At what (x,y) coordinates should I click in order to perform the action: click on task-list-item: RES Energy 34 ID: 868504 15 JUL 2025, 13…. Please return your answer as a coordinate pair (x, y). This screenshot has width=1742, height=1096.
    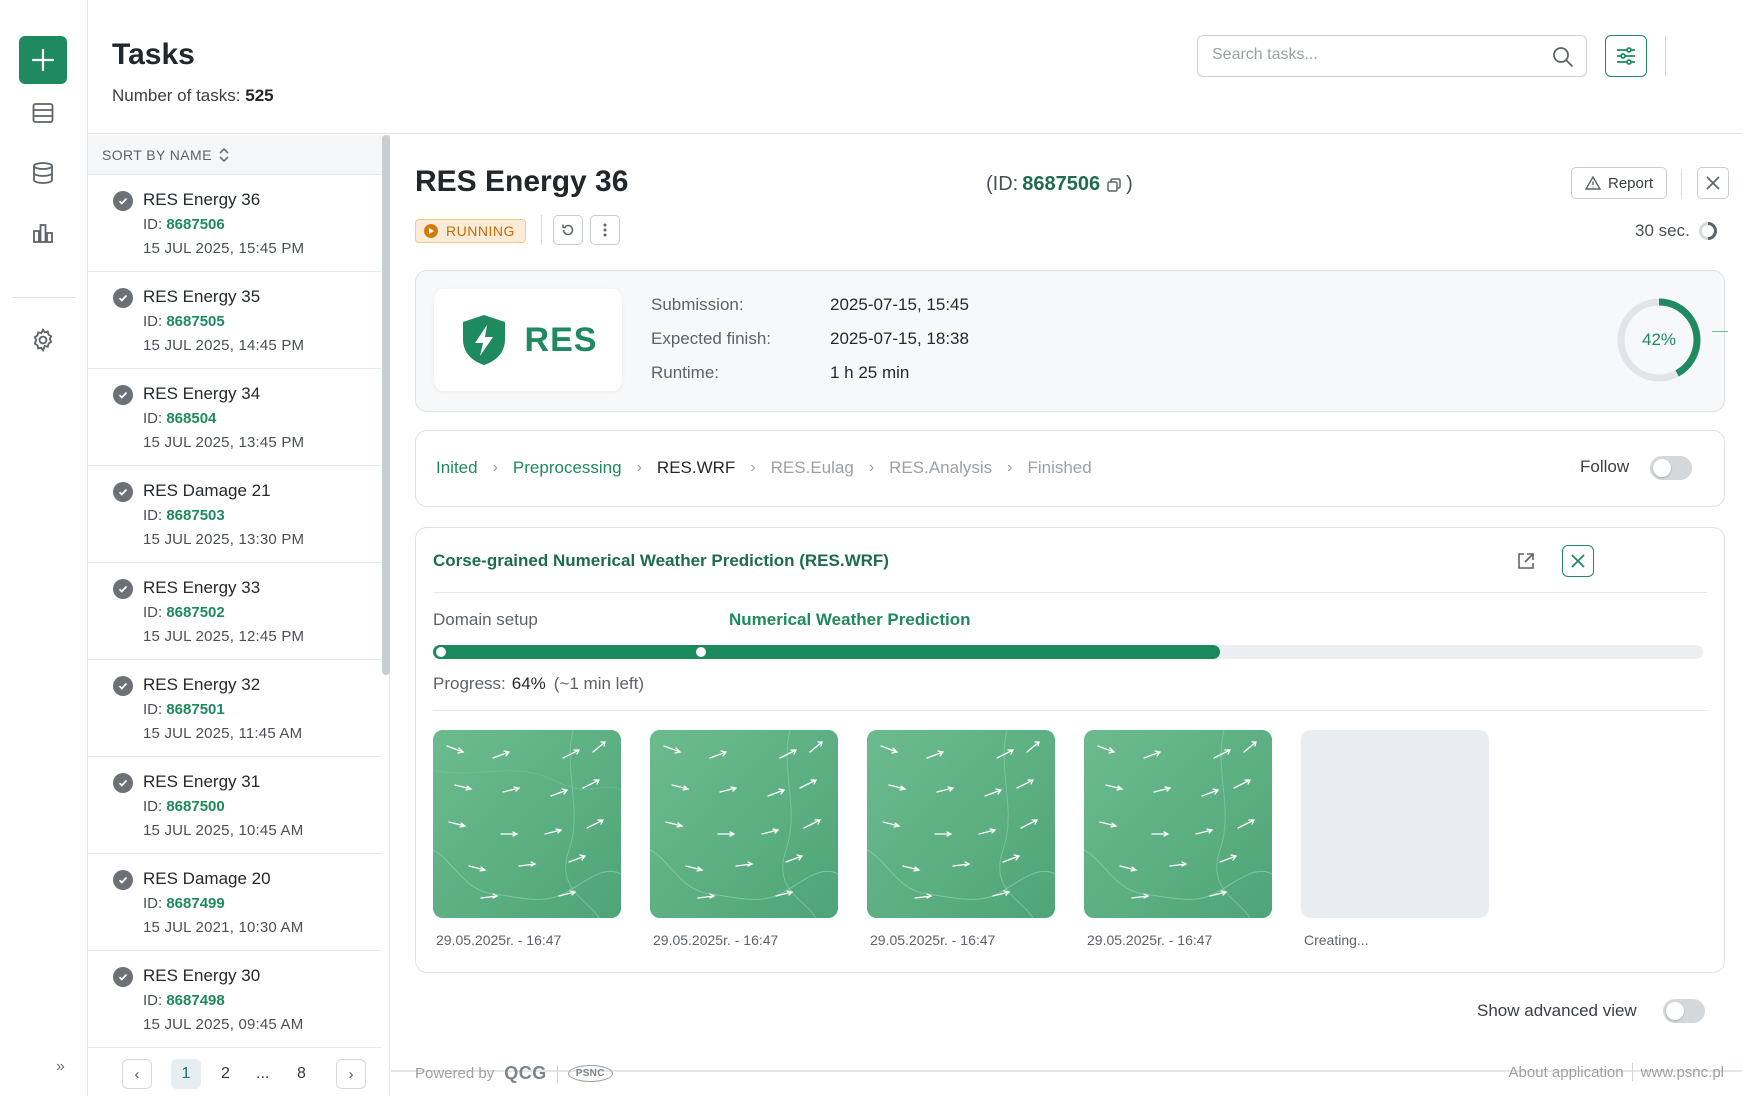
    Looking at the image, I should click on (235, 417).